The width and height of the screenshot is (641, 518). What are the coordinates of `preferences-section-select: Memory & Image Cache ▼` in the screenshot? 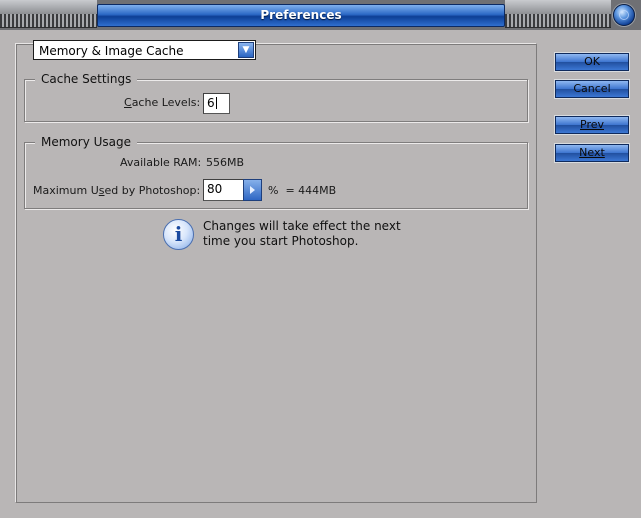 It's located at (144, 50).